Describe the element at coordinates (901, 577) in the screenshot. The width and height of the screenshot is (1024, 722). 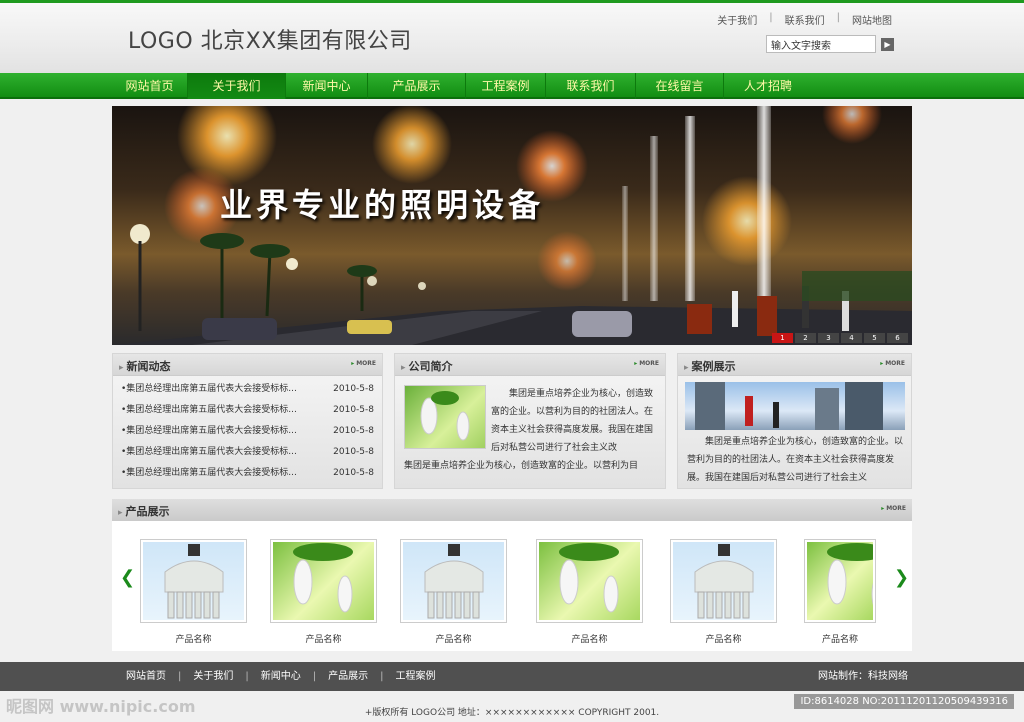
I see `chevron-right-icon: ❯` at that location.